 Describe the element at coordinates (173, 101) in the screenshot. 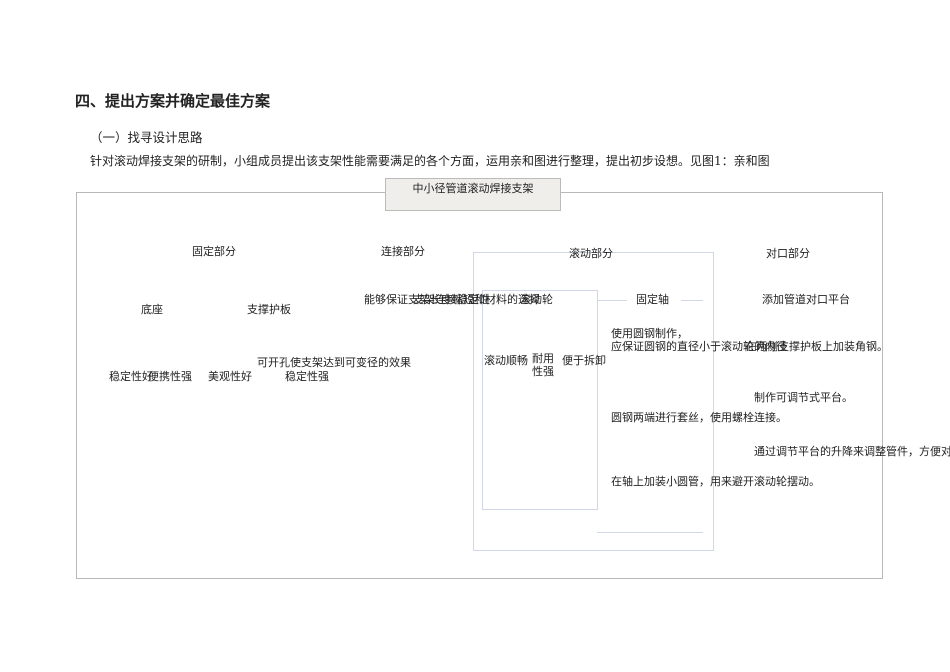

I see `section-heading: 四、提出方案并确定最佳方案` at that location.